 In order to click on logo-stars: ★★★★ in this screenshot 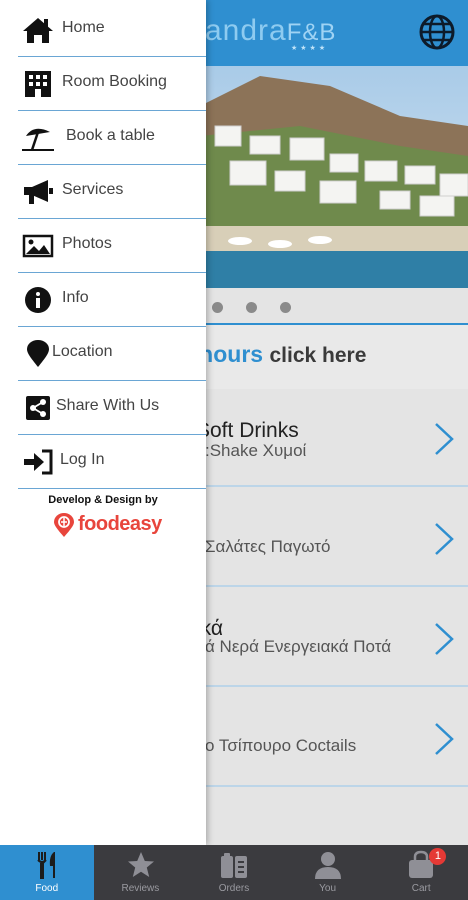, I will do `click(310, 48)`.